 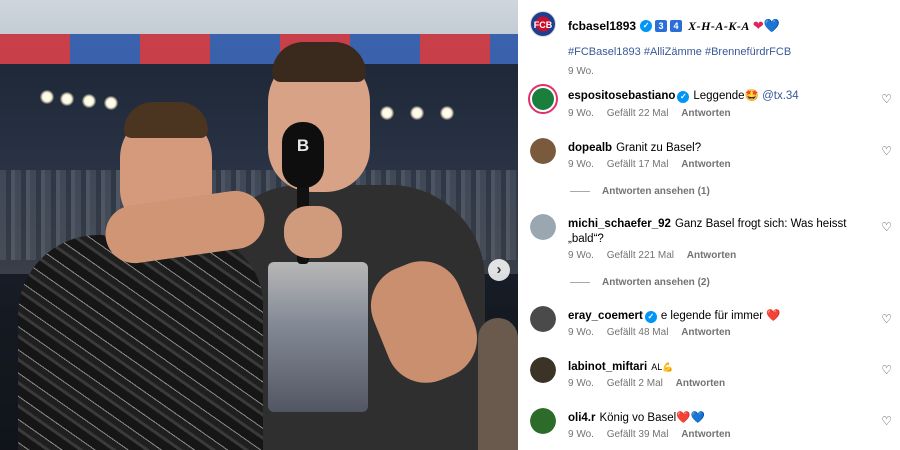 I want to click on red-heart-icon: ❤, so click(x=758, y=25).